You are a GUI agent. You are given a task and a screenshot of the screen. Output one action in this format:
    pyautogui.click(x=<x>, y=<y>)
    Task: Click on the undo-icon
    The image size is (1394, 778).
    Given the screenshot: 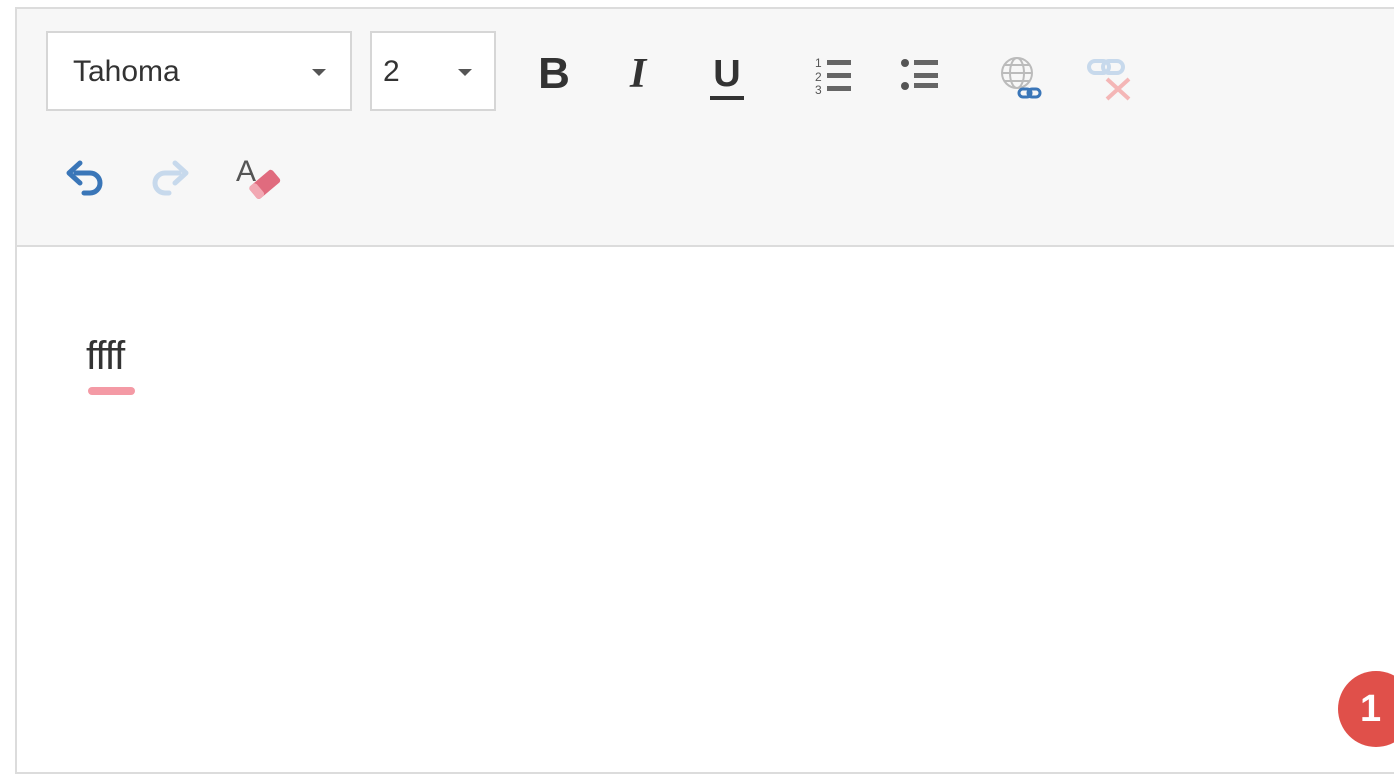 What is the action you would take?
    pyautogui.click(x=84, y=178)
    